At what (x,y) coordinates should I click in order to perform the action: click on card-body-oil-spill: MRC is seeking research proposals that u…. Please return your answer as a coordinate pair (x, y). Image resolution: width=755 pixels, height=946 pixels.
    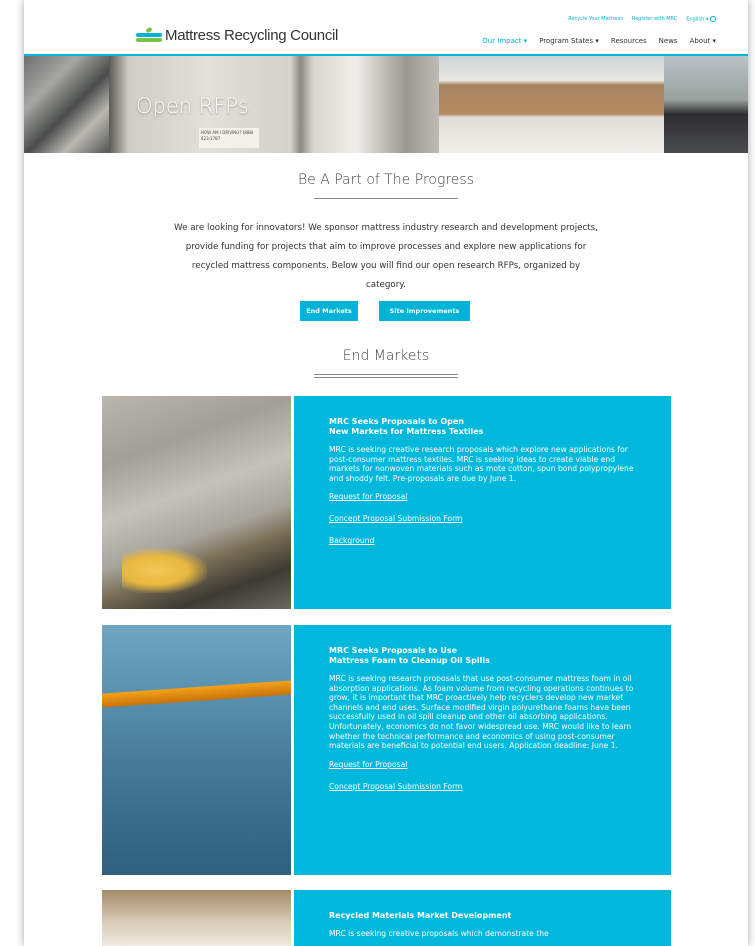
    Looking at the image, I should click on (481, 712).